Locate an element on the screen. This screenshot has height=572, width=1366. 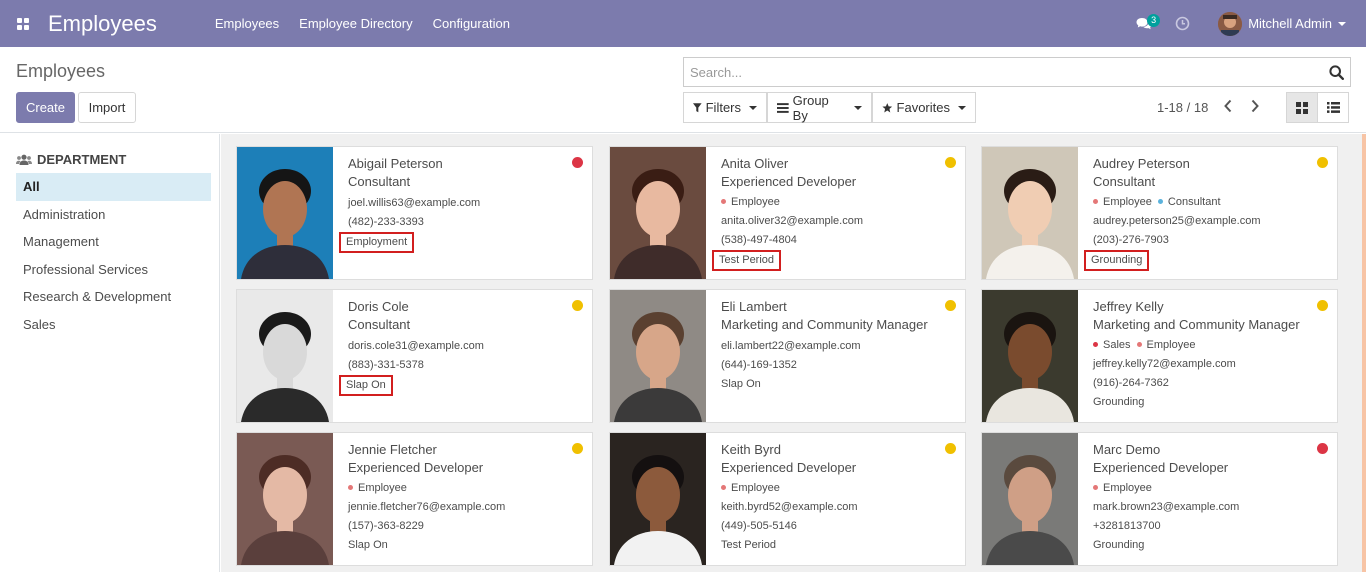
employee-phone: (916)-264-7362 is located at coordinates (1131, 383).